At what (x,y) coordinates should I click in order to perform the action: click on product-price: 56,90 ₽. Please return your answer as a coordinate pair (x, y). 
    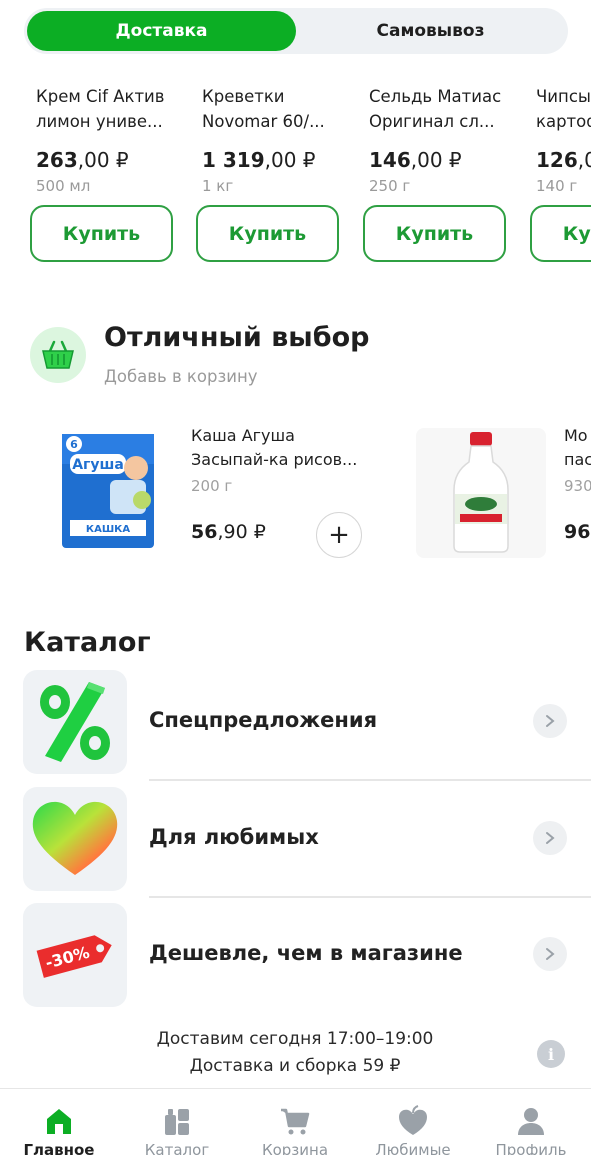
    Looking at the image, I should click on (228, 532).